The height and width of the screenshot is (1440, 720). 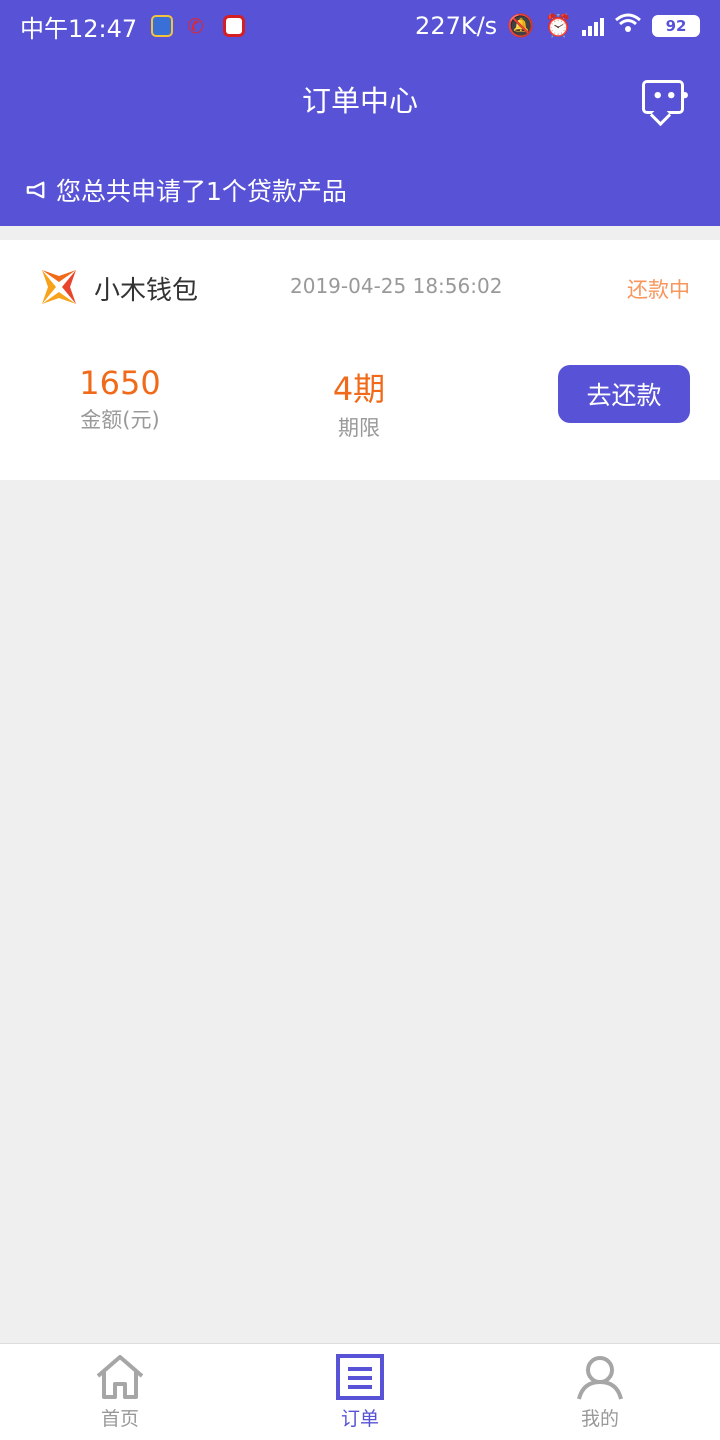 What do you see at coordinates (624, 394) in the screenshot?
I see `repay-button: 去还款` at bounding box center [624, 394].